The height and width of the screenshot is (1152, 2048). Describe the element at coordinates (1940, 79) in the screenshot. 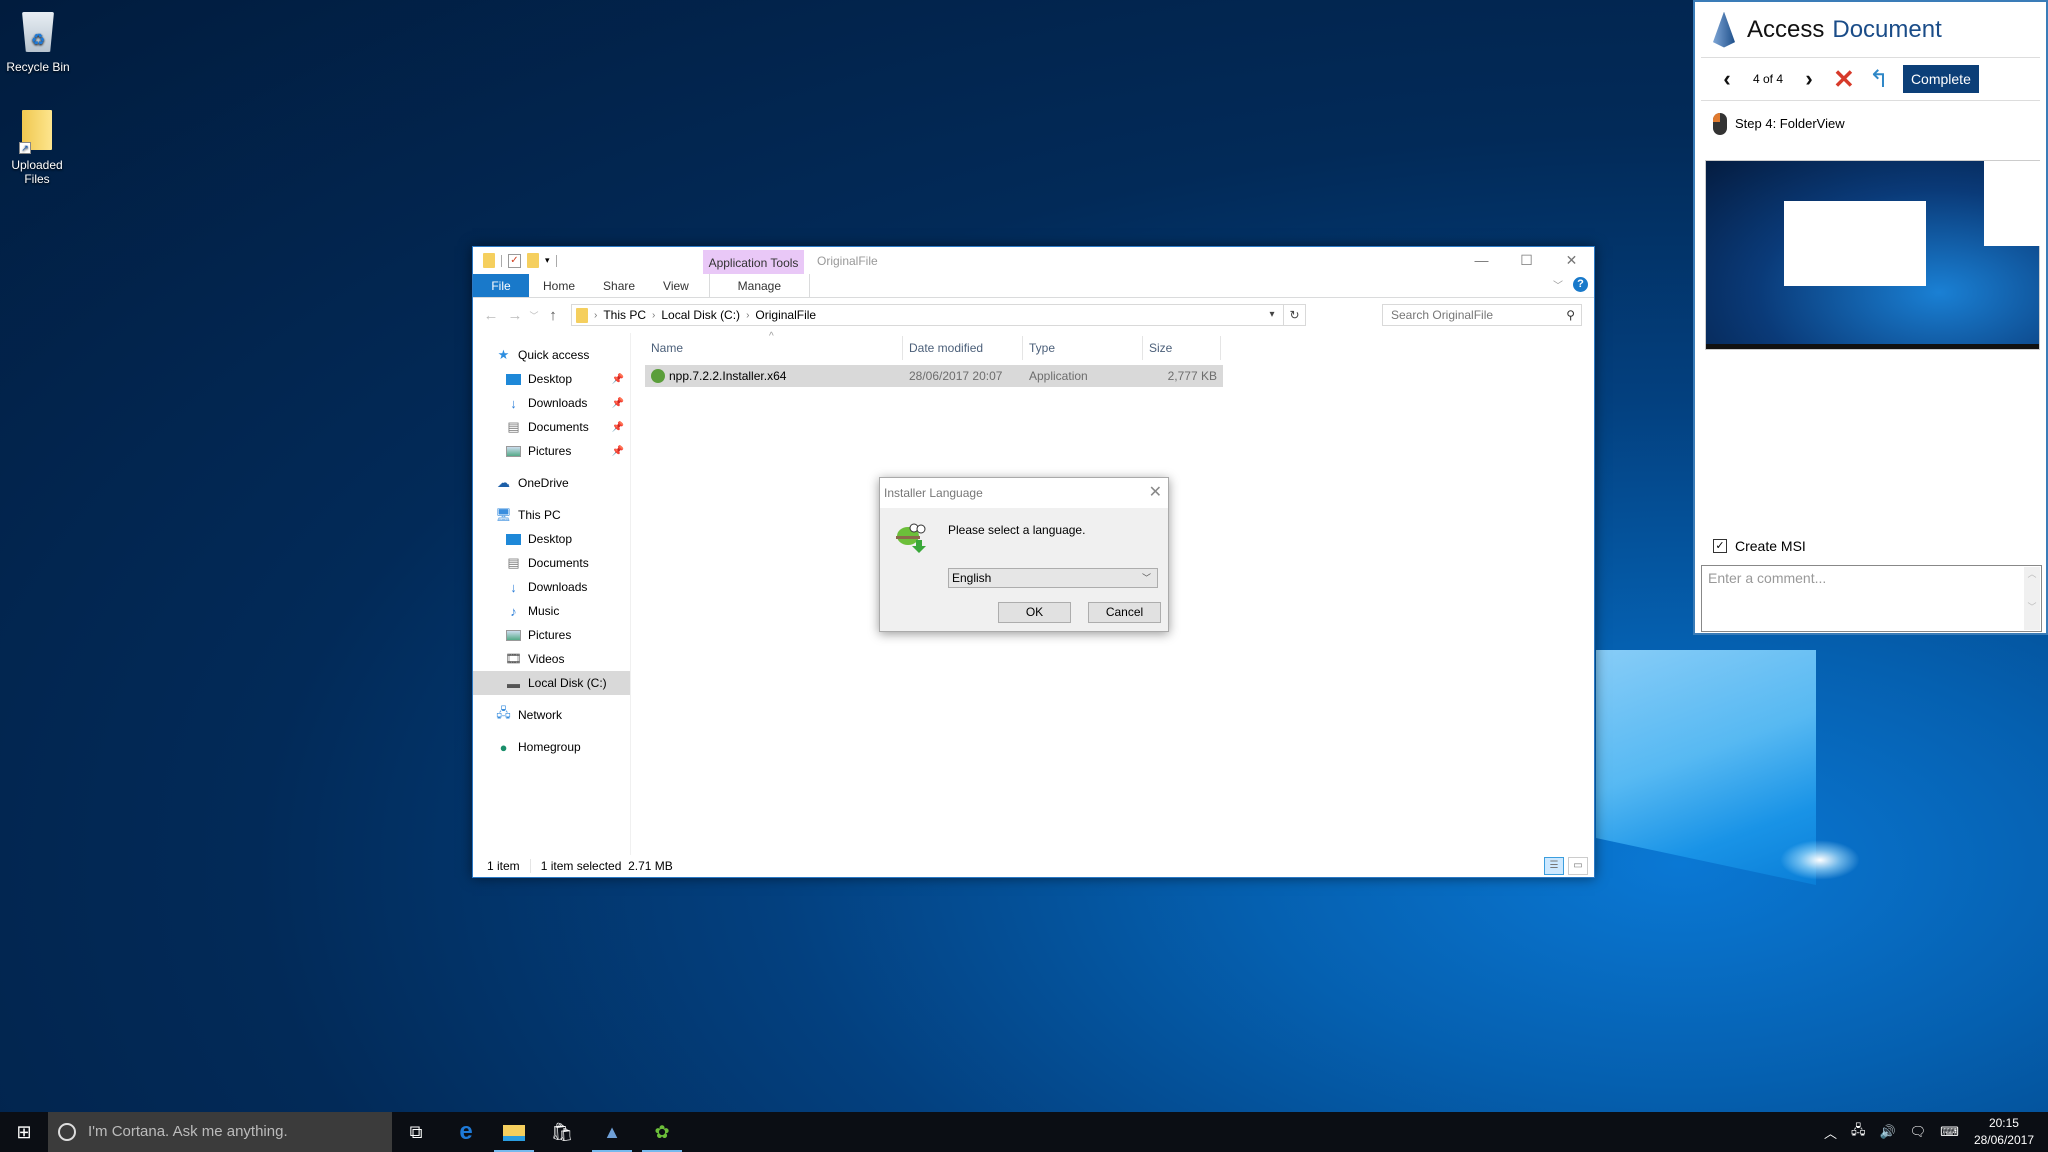

I see `complete-button: Complete` at that location.